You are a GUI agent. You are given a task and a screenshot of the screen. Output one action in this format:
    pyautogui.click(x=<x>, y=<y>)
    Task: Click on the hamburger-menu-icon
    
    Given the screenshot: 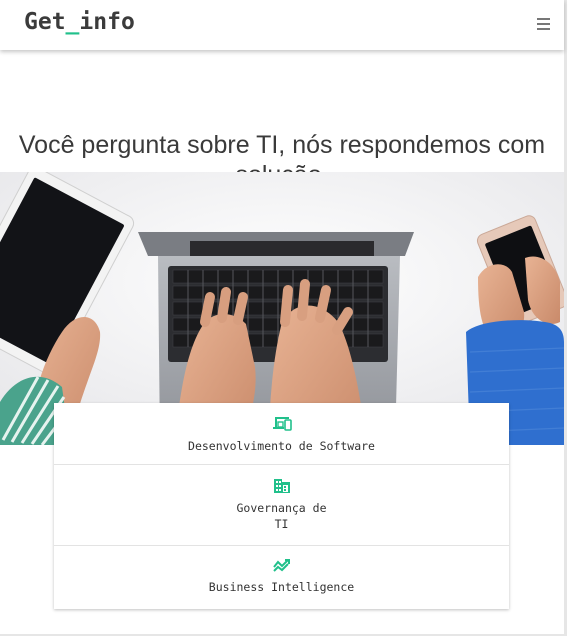 What is the action you would take?
    pyautogui.click(x=543, y=24)
    